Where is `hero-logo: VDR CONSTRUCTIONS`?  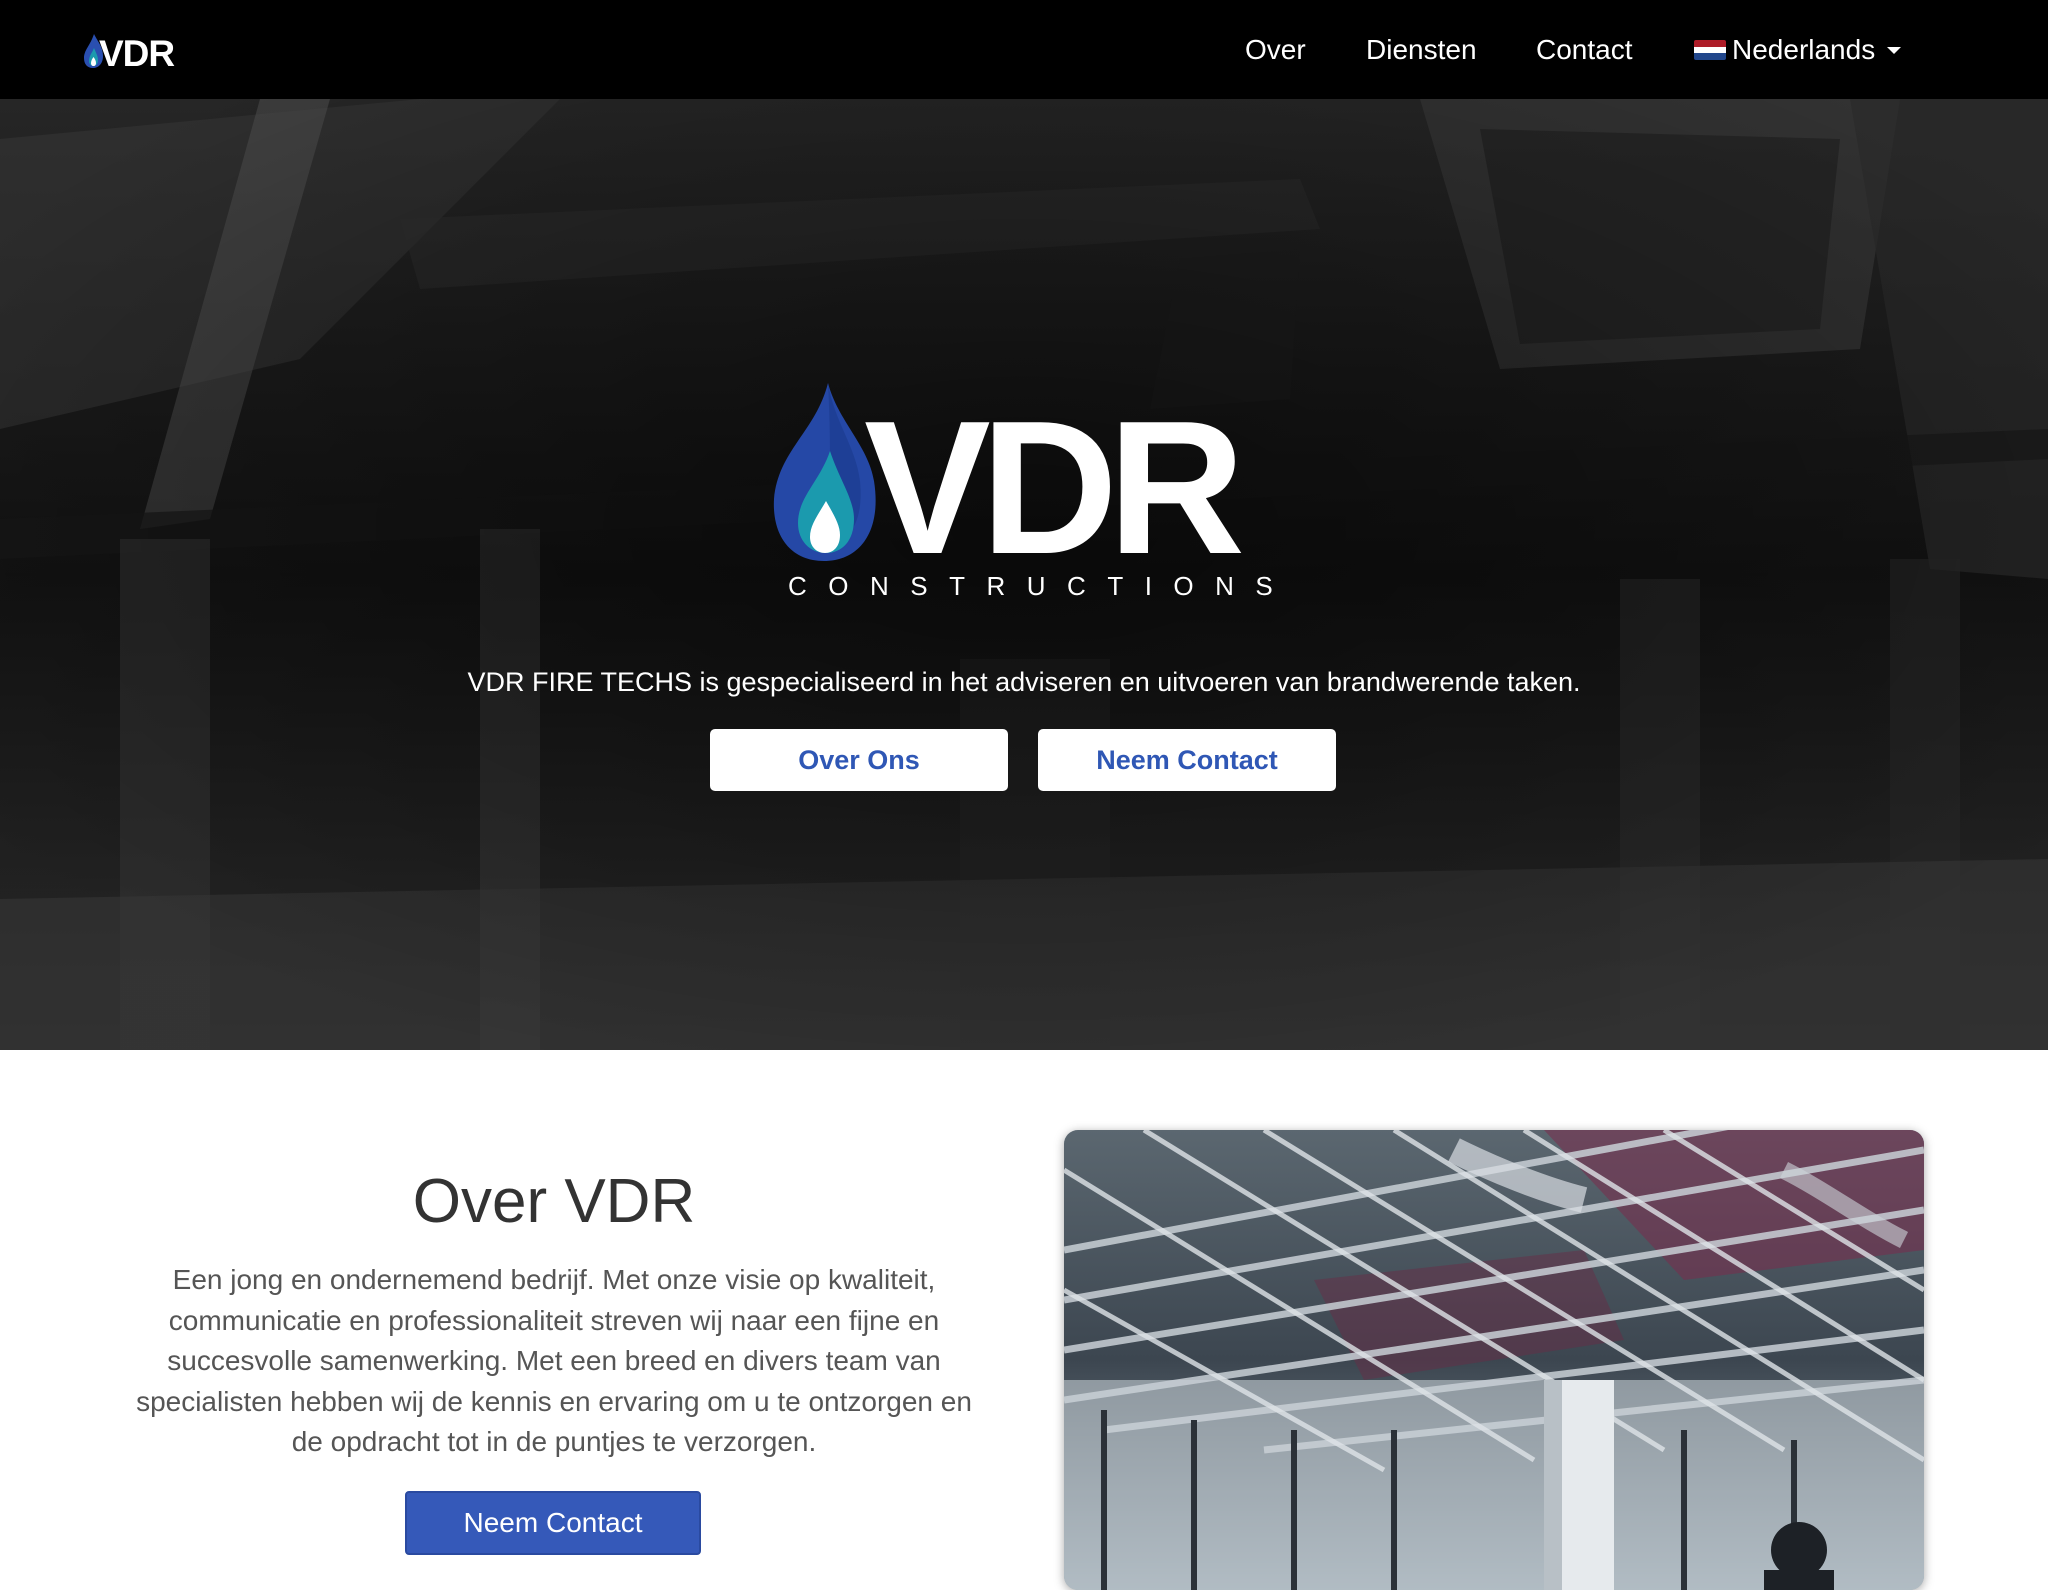 hero-logo: VDR CONSTRUCTIONS is located at coordinates (1031, 491).